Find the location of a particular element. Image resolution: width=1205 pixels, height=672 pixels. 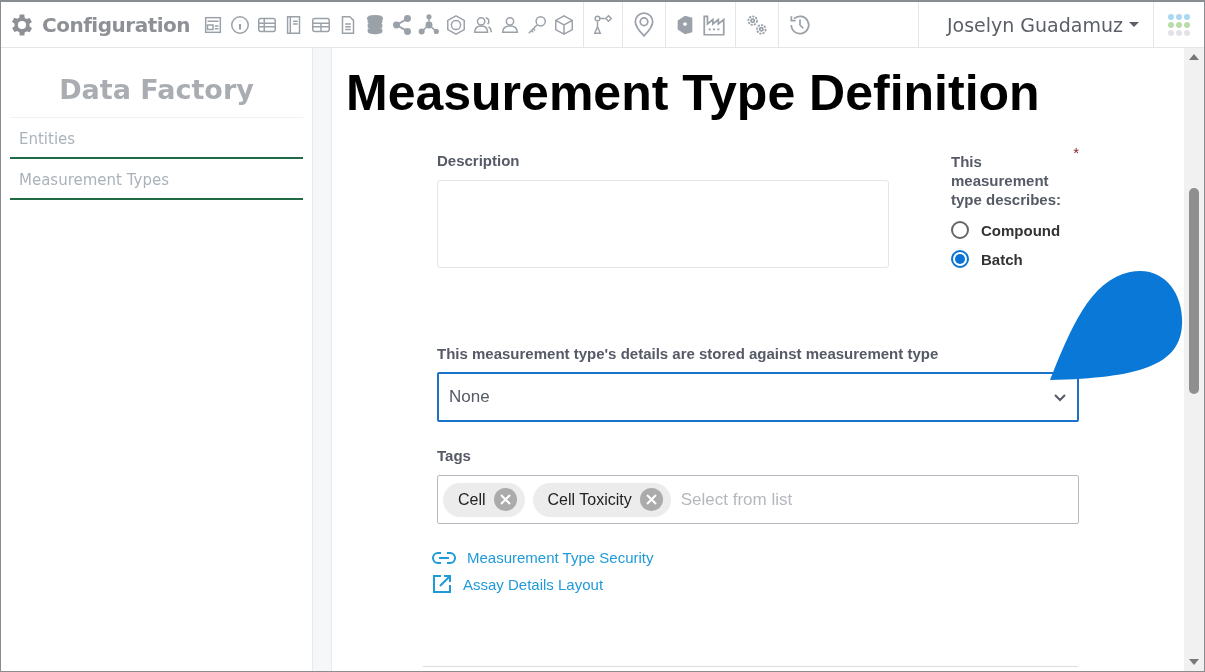

user-menu: Joselyn Guadamuz is located at coordinates (1035, 24).